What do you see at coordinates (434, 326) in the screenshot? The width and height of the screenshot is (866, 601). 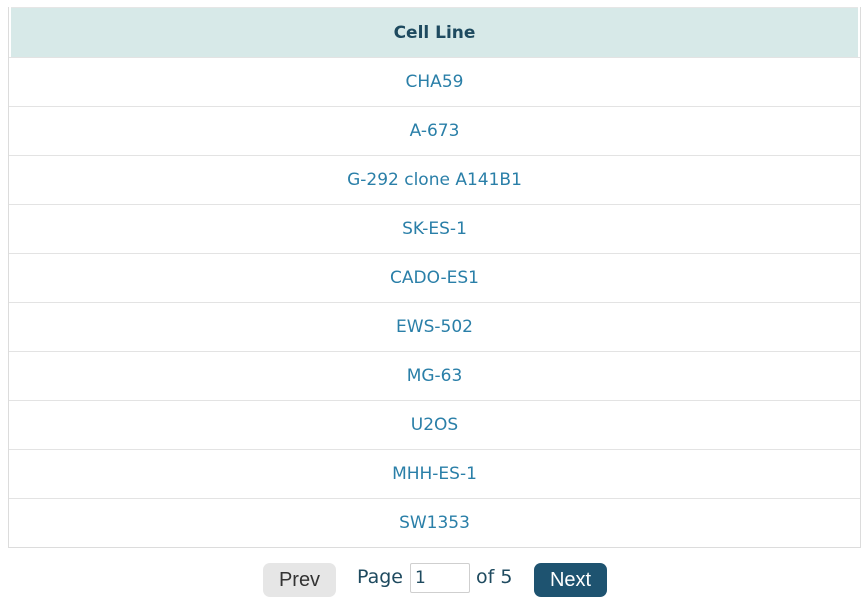 I see `table-row: EWS-502` at bounding box center [434, 326].